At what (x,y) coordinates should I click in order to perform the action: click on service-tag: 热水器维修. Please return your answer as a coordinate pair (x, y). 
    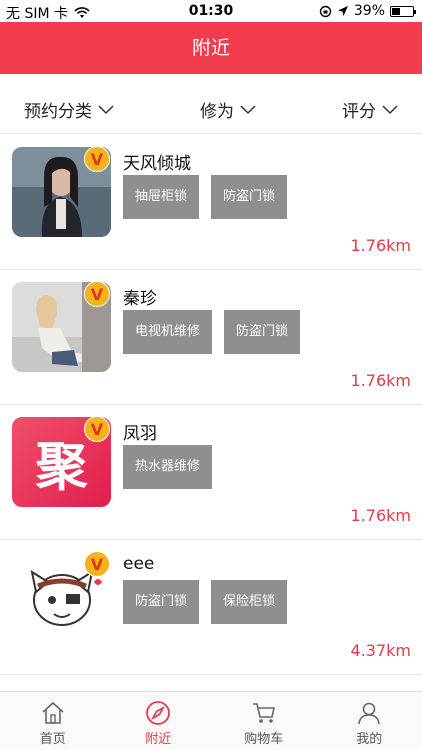
    Looking at the image, I should click on (168, 467).